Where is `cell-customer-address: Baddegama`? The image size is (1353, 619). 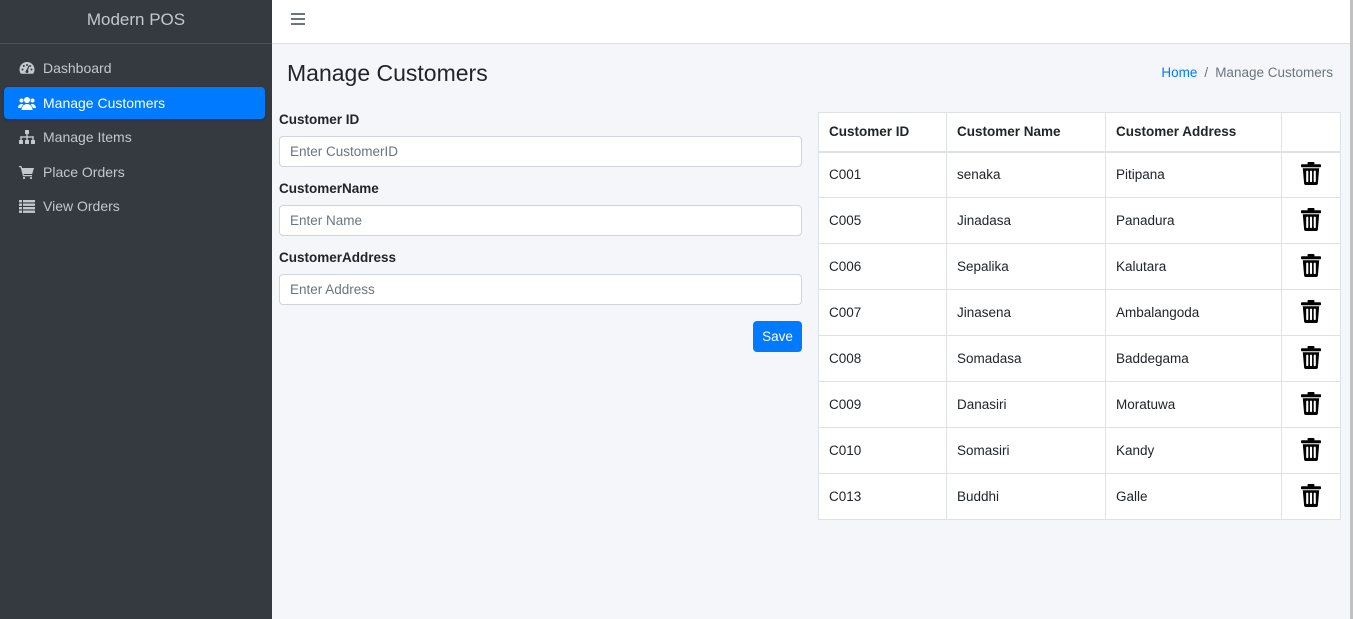
cell-customer-address: Baddegama is located at coordinates (1193, 358).